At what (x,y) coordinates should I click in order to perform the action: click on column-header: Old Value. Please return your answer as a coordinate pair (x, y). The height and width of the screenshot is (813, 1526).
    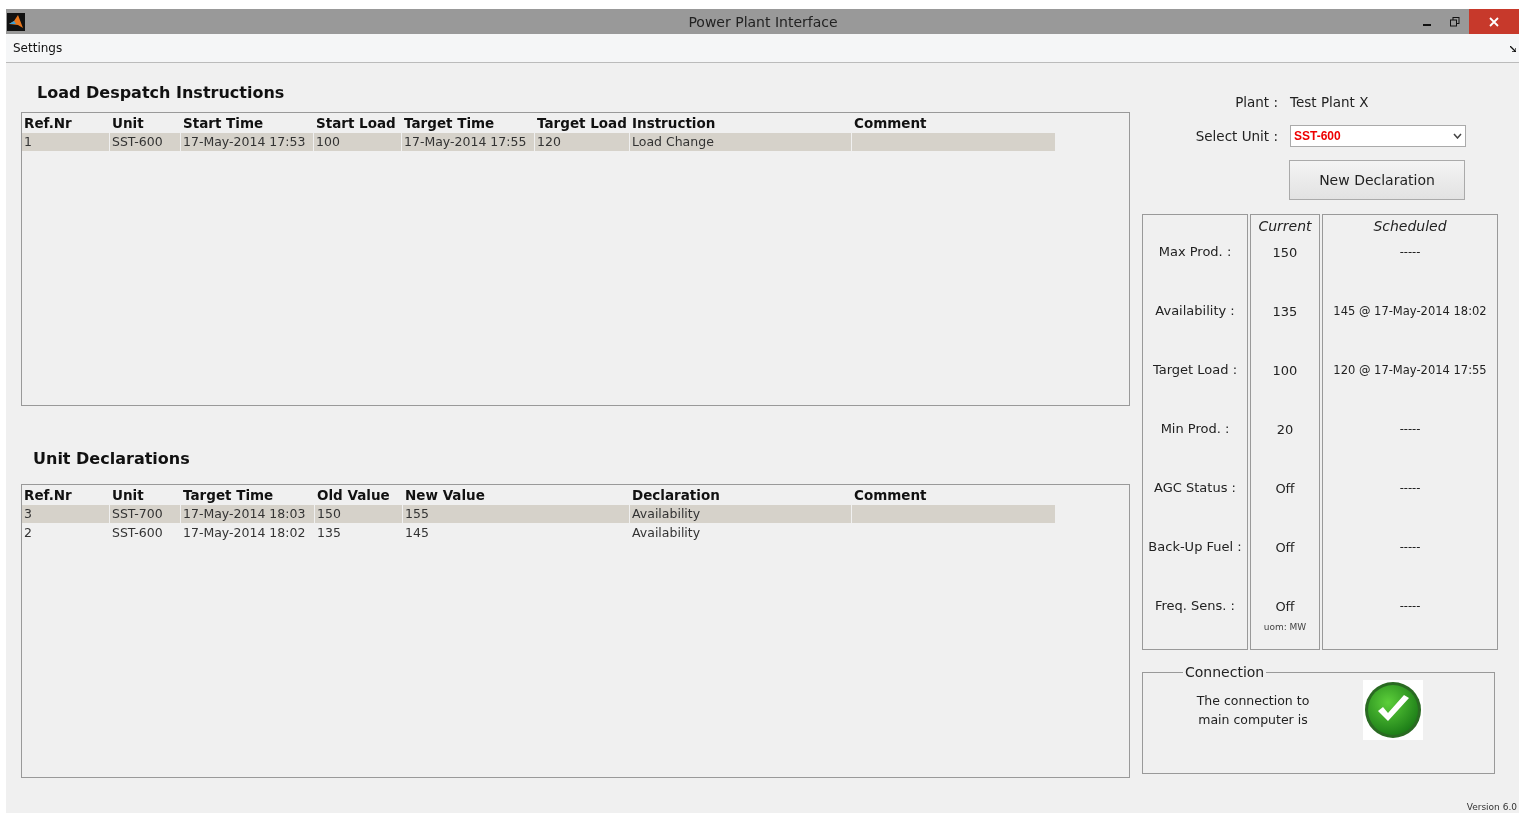
    Looking at the image, I should click on (353, 494).